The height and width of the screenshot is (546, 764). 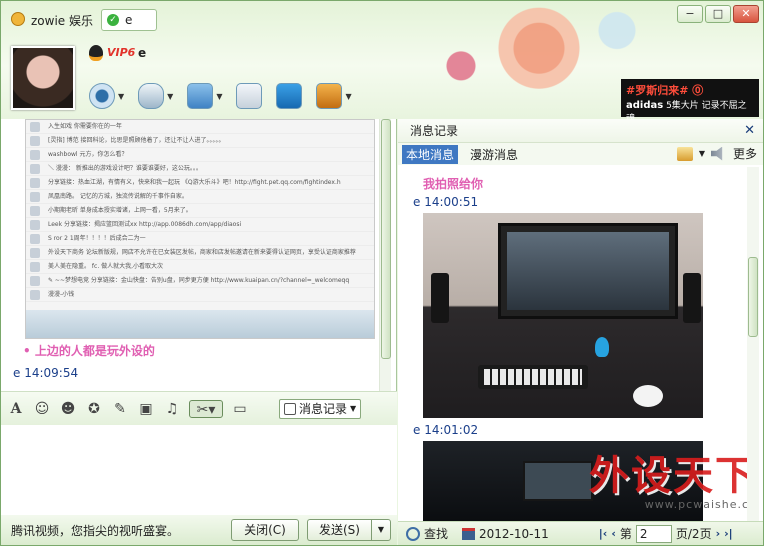 What do you see at coordinates (692, 298) in the screenshot?
I see `photo-speaker` at bounding box center [692, 298].